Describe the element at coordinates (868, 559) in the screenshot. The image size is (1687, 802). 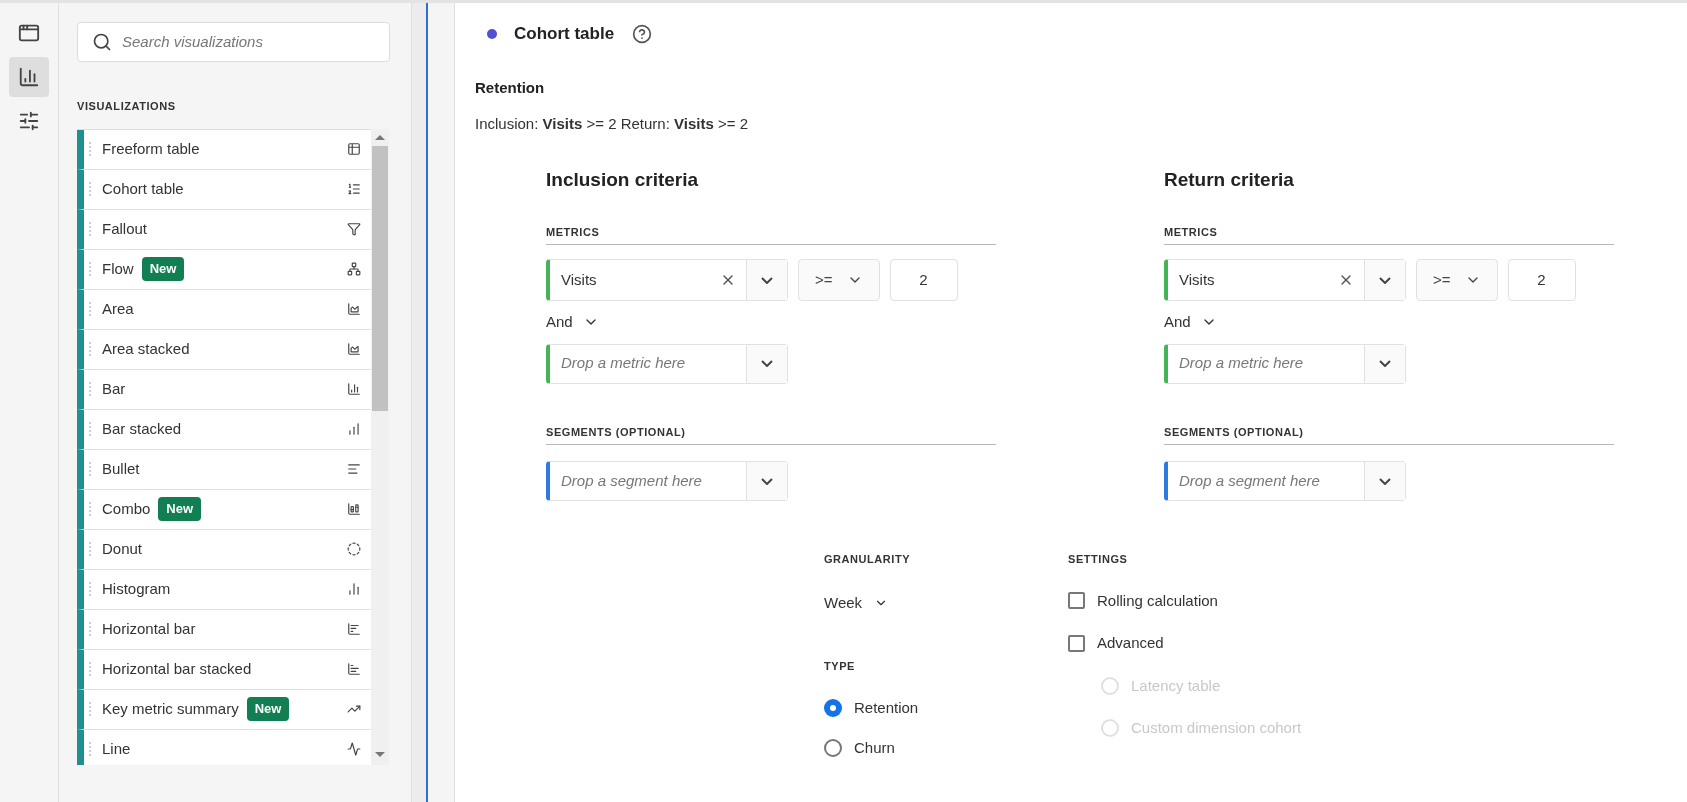
I see `section-heading: GRANULARITY` at that location.